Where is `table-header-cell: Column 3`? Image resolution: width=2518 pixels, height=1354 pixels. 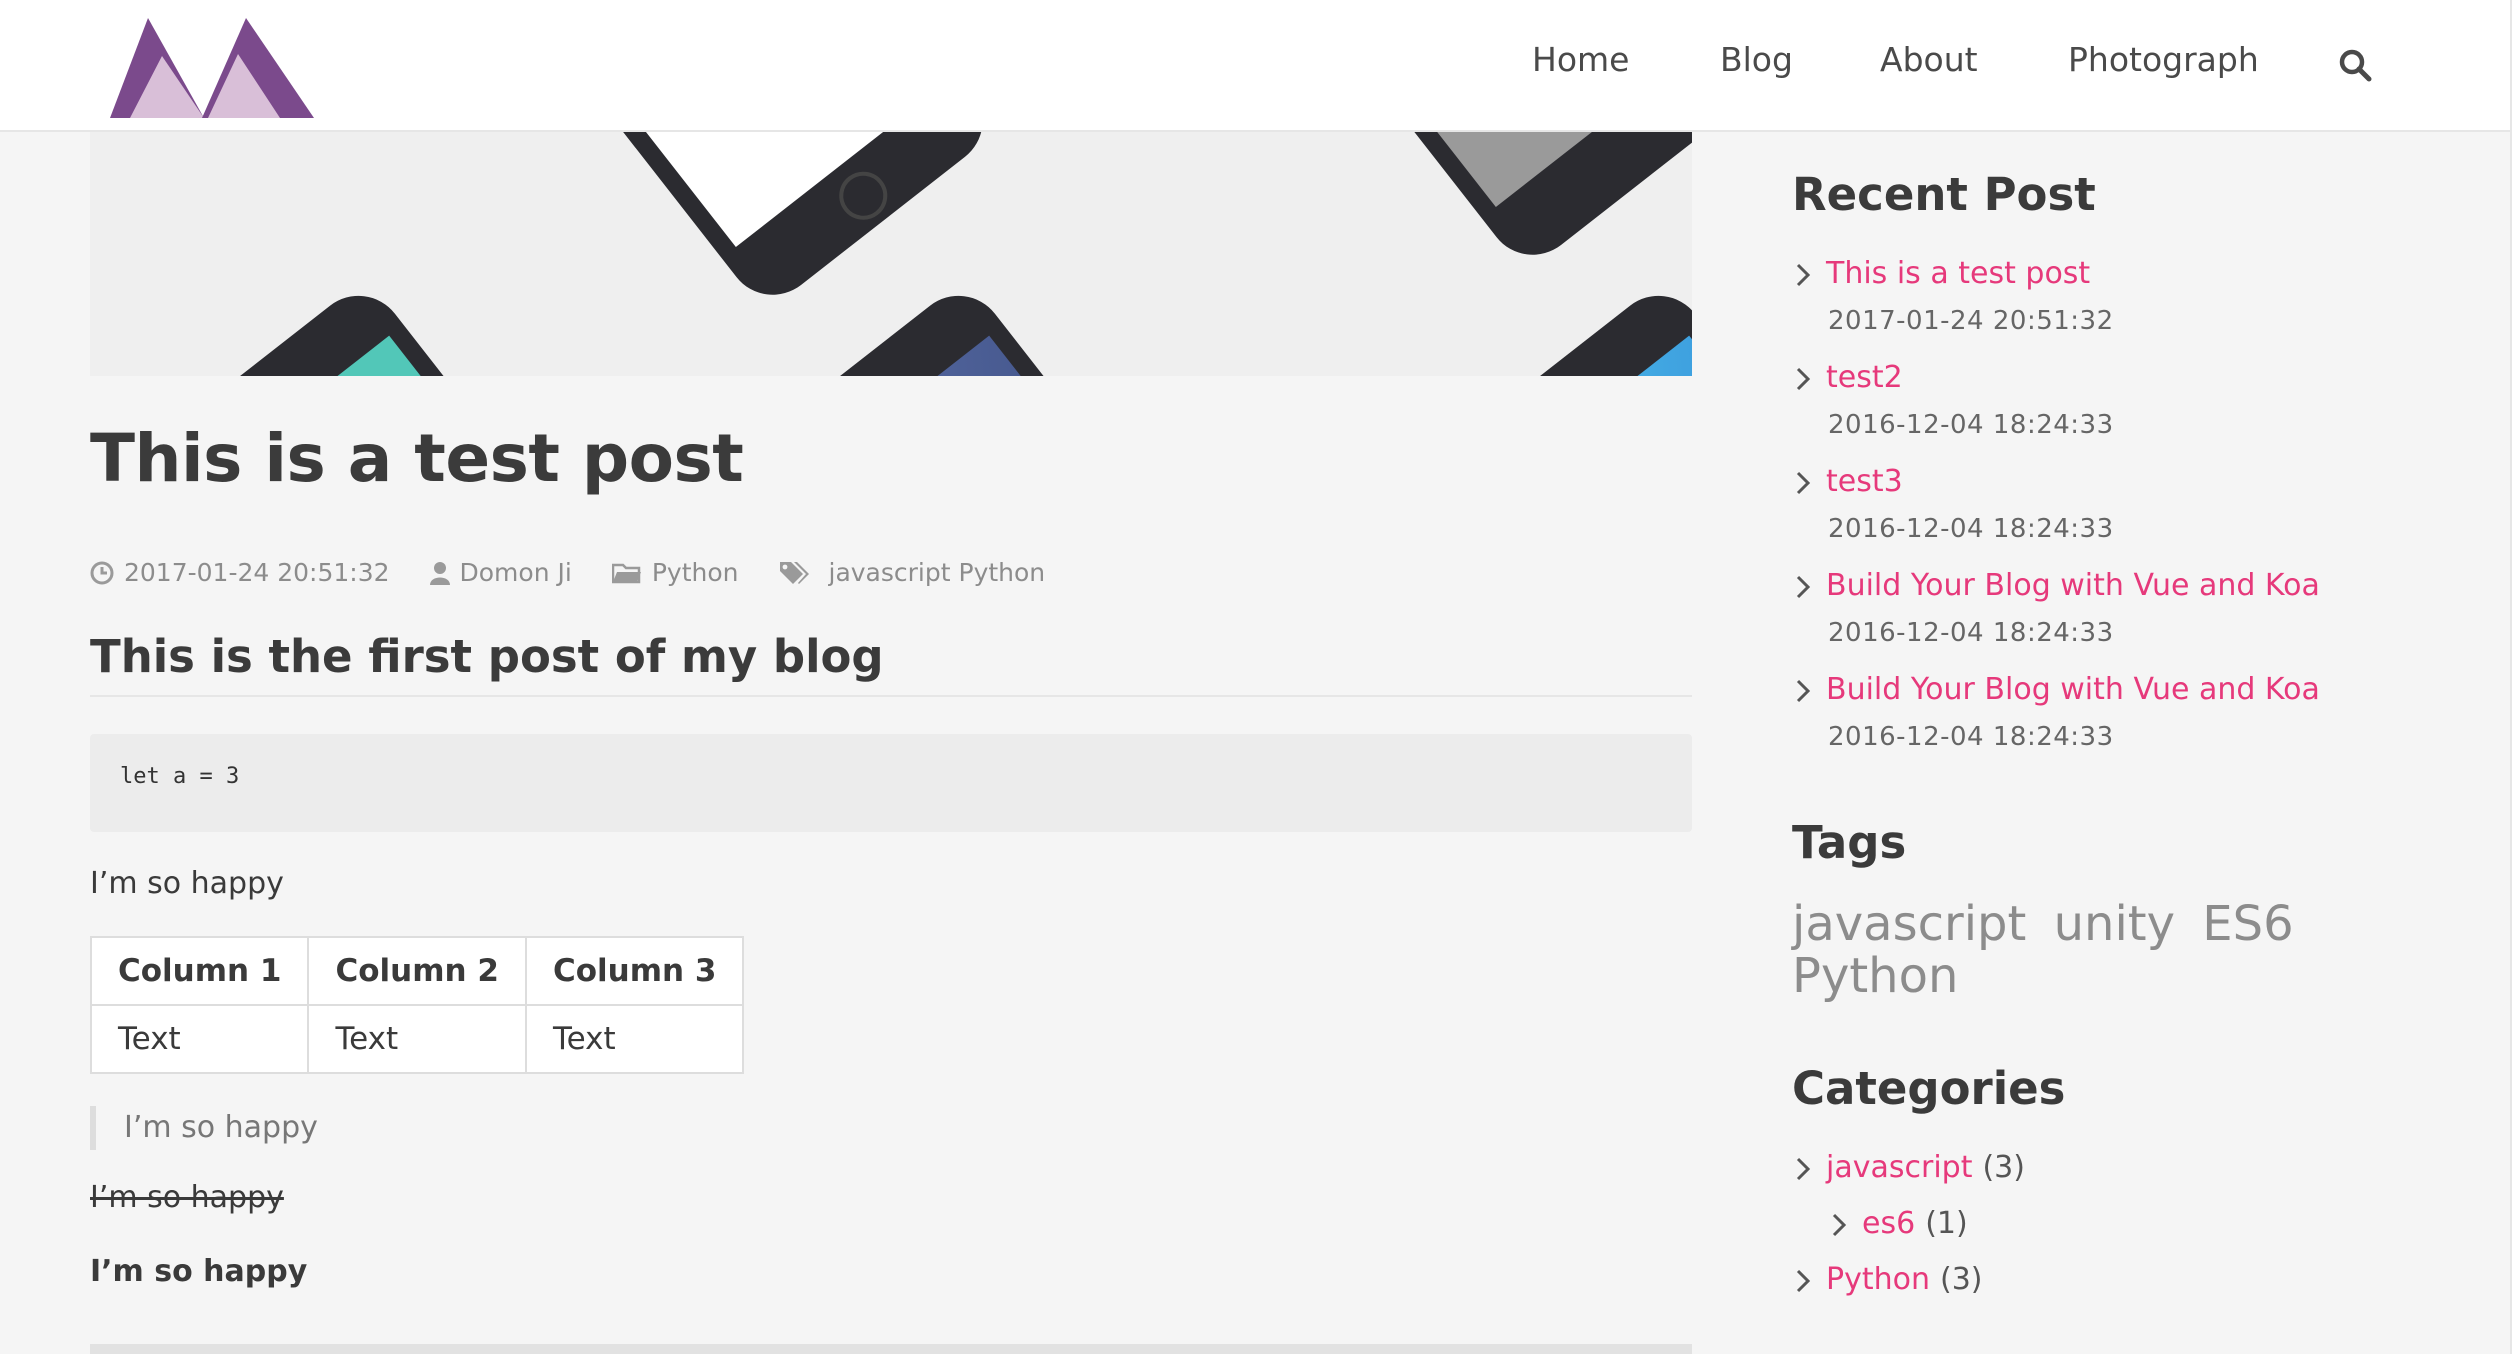 table-header-cell: Column 3 is located at coordinates (634, 971).